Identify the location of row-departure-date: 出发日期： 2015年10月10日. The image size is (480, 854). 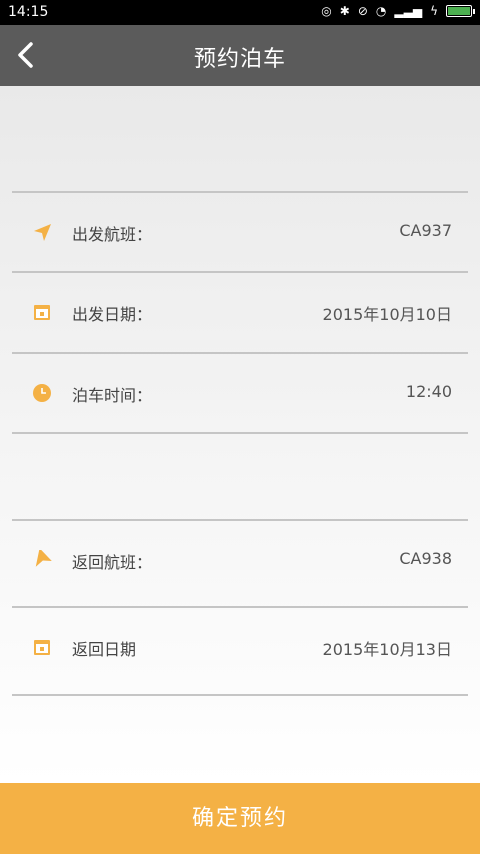
(240, 312).